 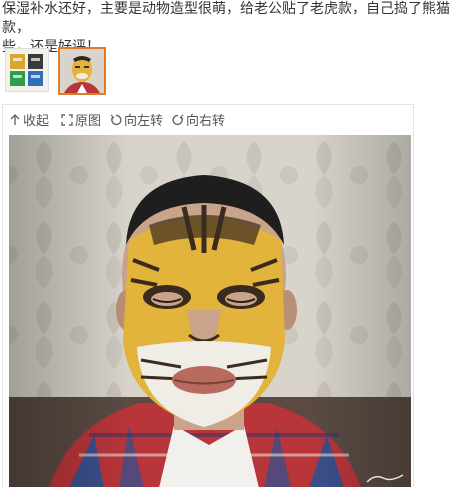 I want to click on review-text-line-1: 保湿补水还好，主要是动物造型很萌，给老公贴了老虎款，自己捣了熊猫款，, so click(x=226, y=18).